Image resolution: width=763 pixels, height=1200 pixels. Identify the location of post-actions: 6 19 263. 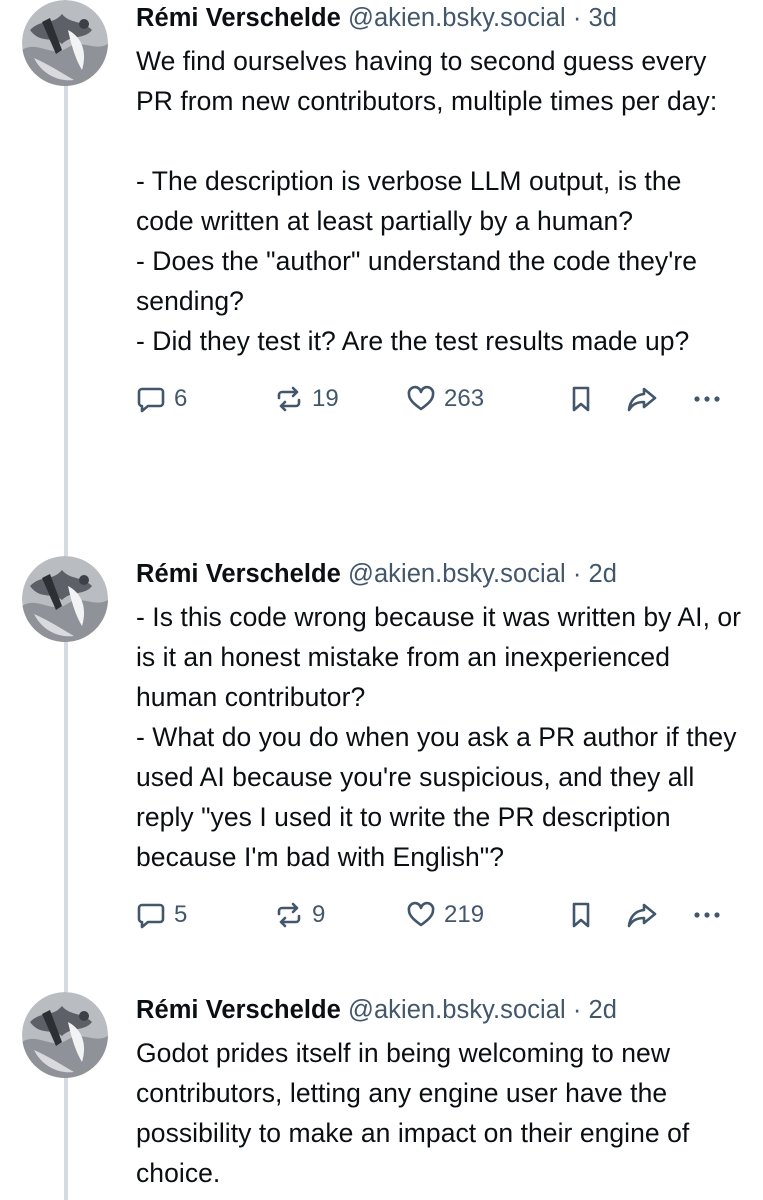
(441, 399).